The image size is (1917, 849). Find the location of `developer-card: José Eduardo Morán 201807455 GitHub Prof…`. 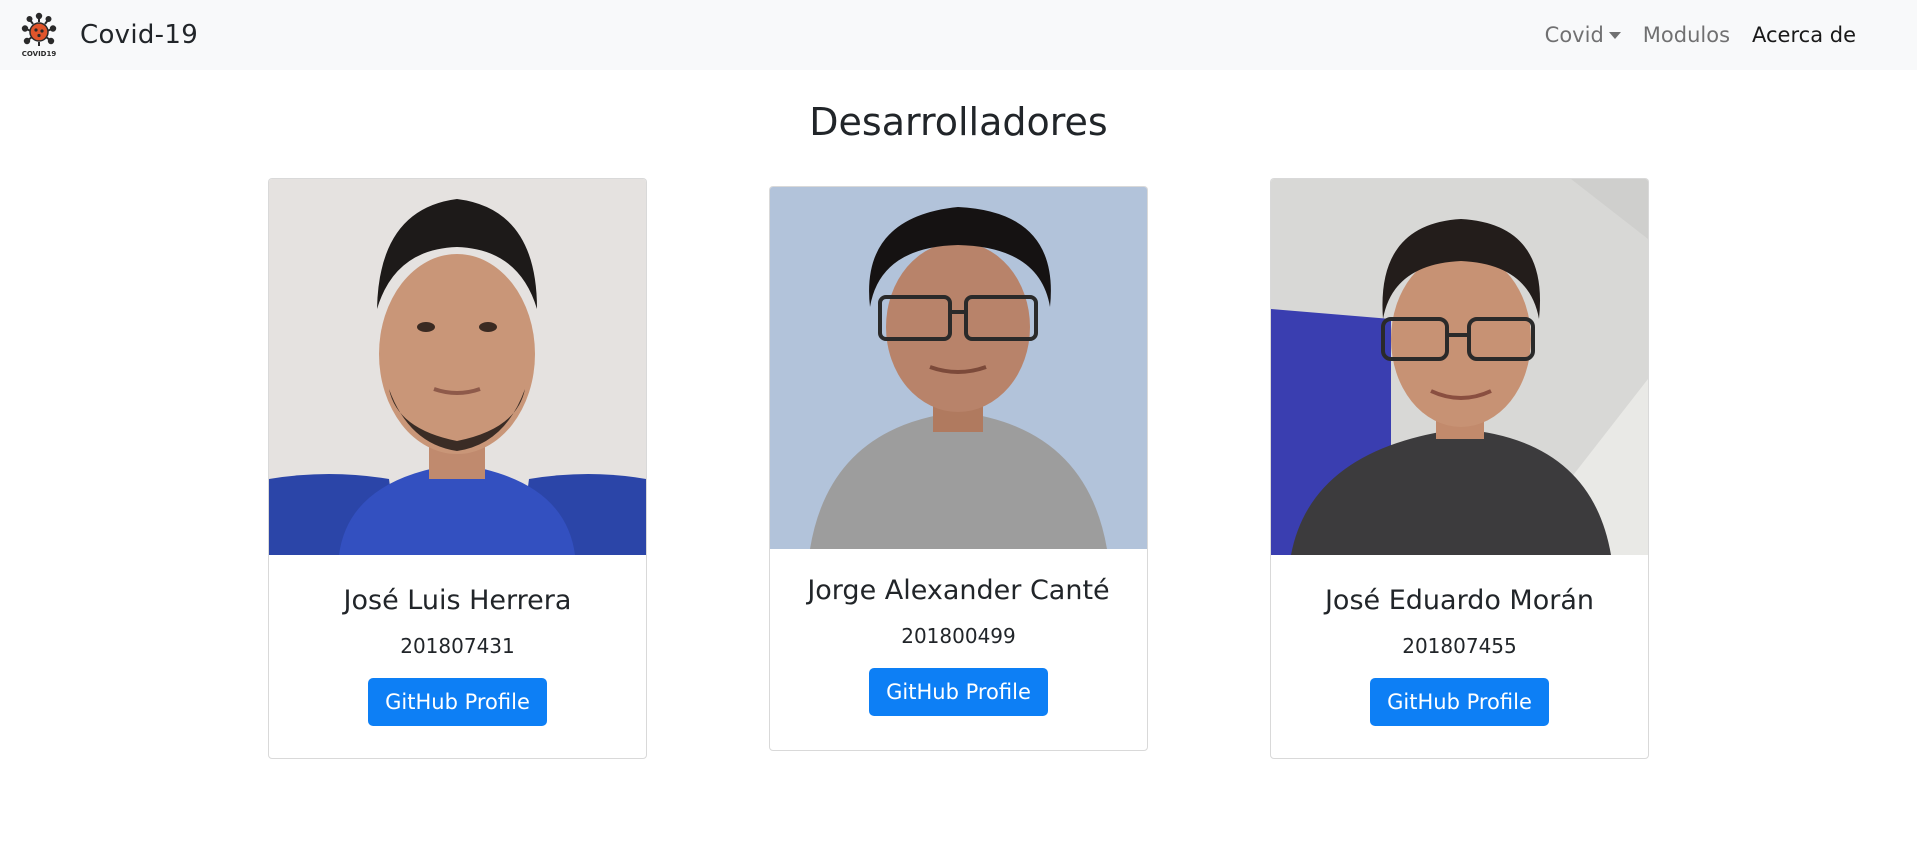

developer-card: José Eduardo Morán 201807455 GitHub Prof… is located at coordinates (1459, 468).